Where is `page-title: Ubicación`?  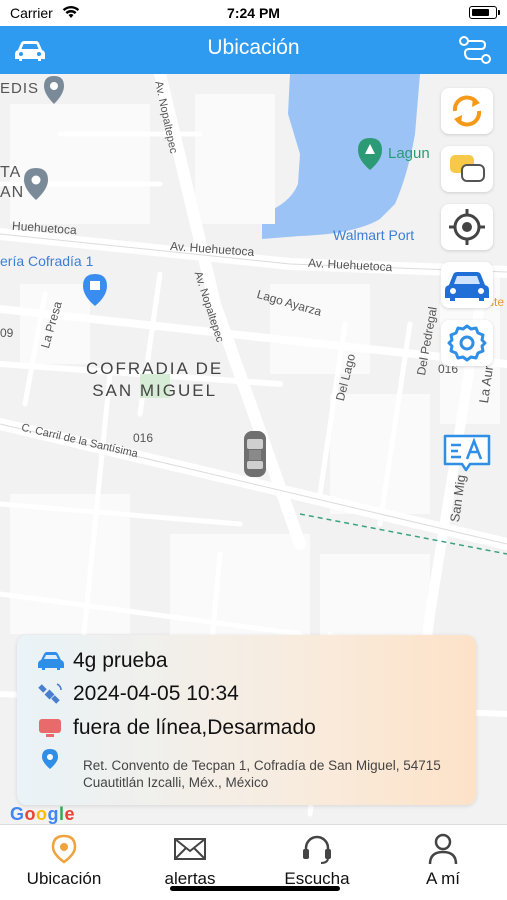 page-title: Ubicación is located at coordinates (253, 47).